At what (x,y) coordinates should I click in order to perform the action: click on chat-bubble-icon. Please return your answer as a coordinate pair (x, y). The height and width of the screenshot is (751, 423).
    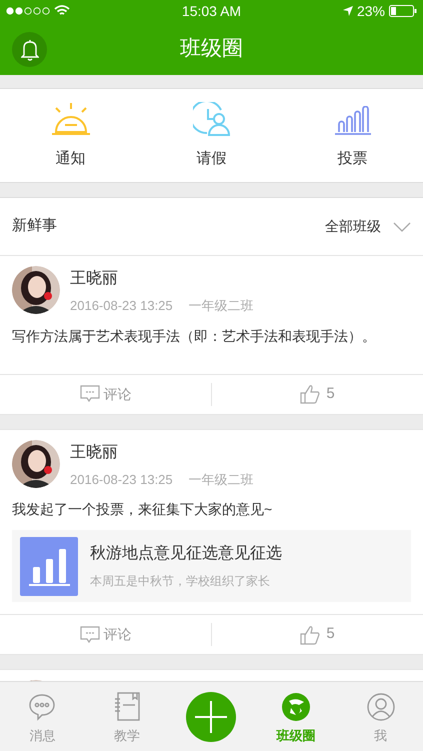
    Looking at the image, I should click on (42, 706).